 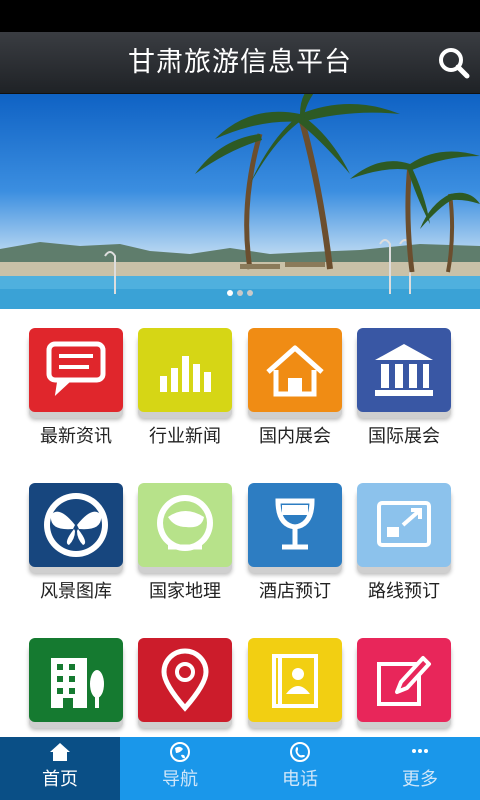 What do you see at coordinates (76, 591) in the screenshot?
I see `tile-label: 风景图库` at bounding box center [76, 591].